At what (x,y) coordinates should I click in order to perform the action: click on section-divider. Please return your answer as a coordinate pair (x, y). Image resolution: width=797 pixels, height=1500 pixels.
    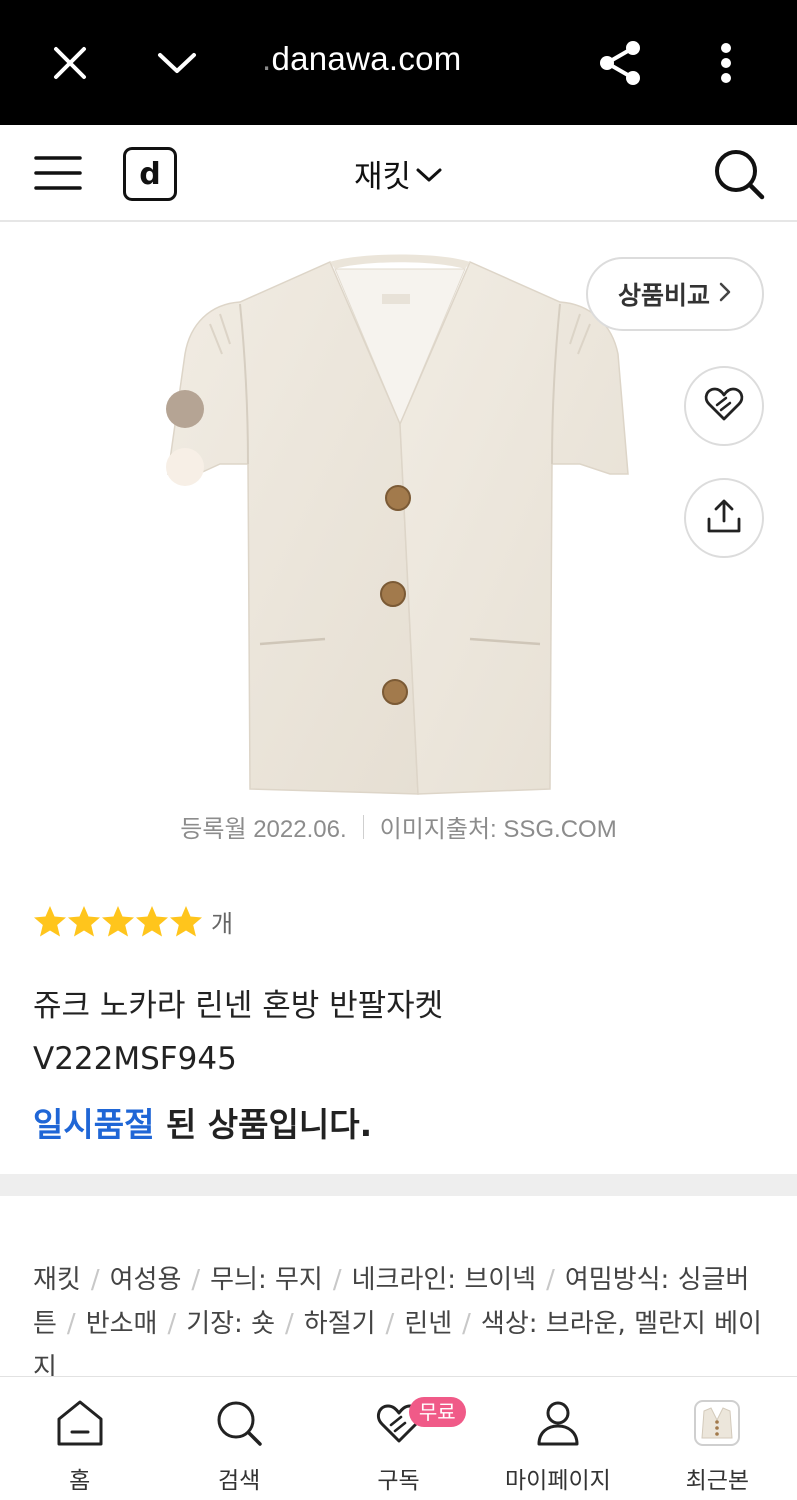
    Looking at the image, I should click on (398, 1185).